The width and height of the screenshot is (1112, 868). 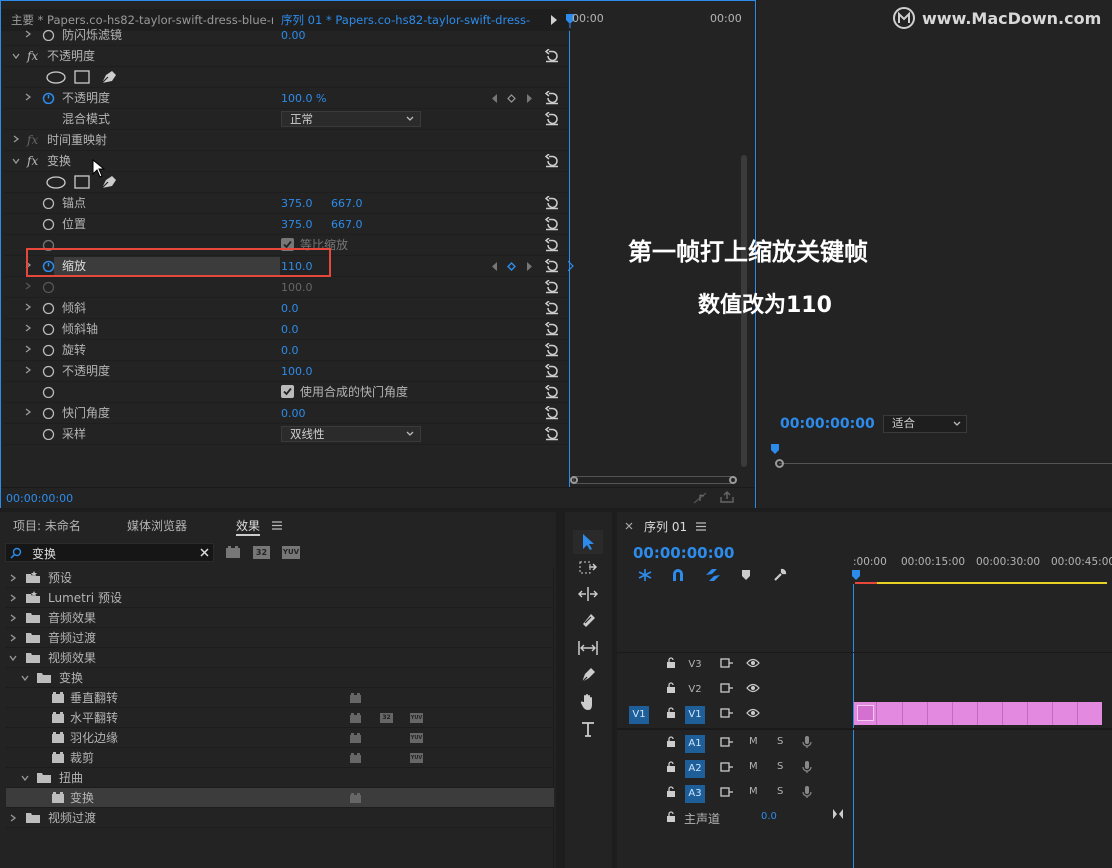 I want to click on tree-item-transform-effect: 变换, so click(x=280, y=798).